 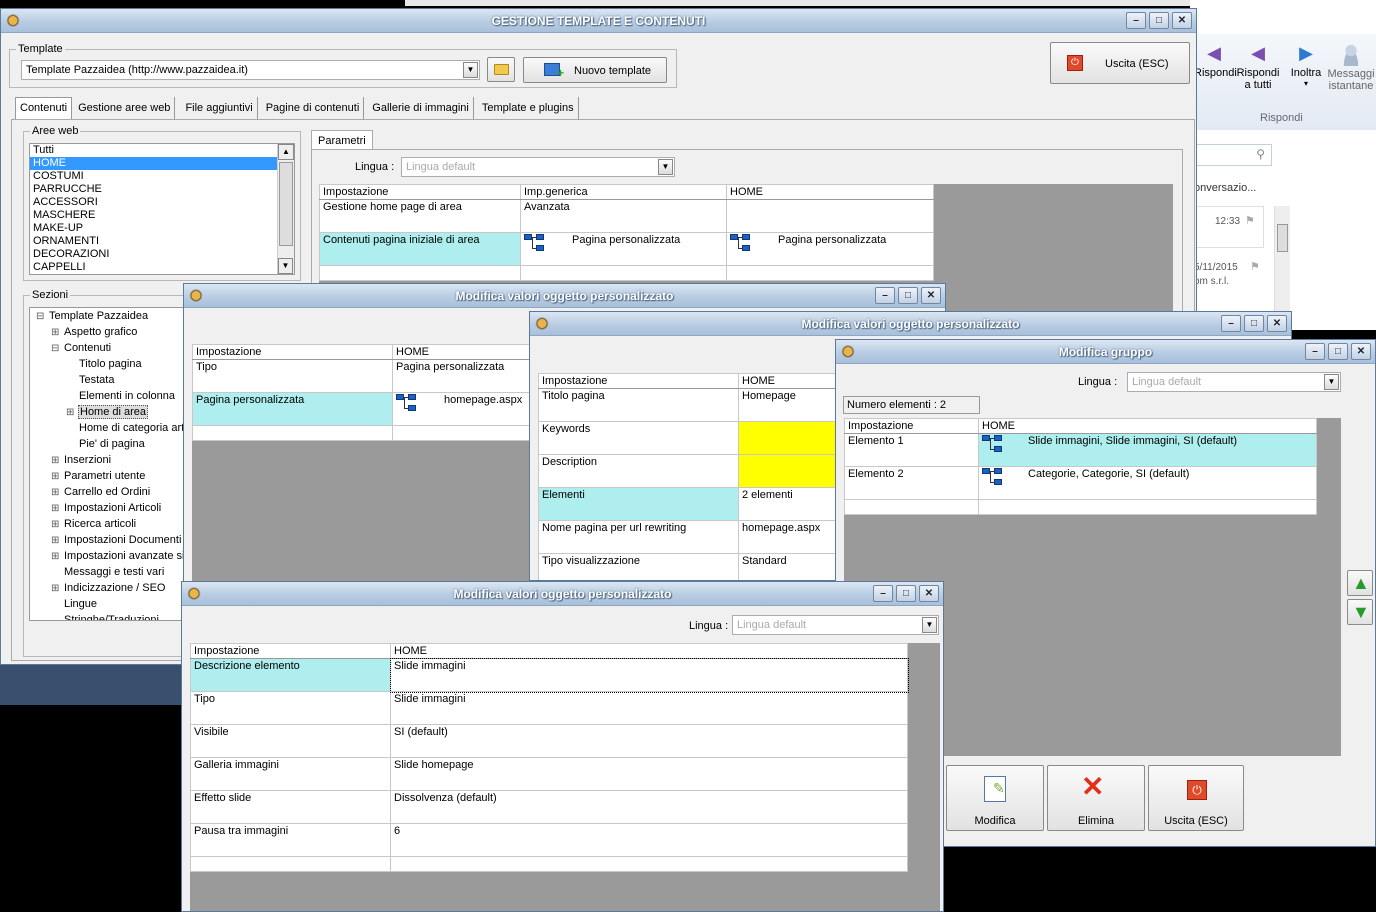 I want to click on forward-button: ▶ Inoltra ▾, so click(x=1306, y=66).